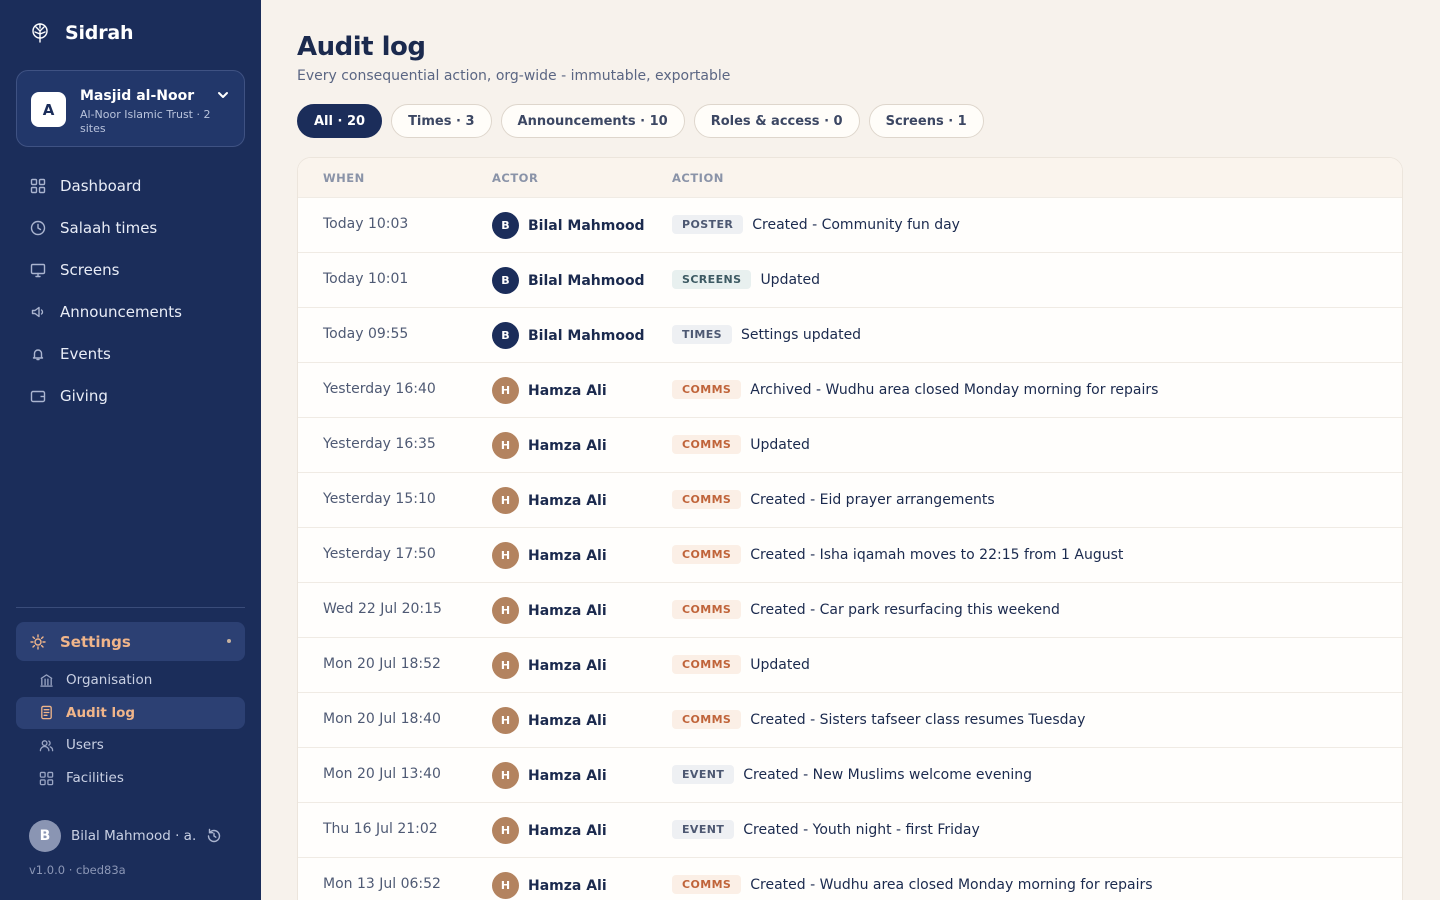 This screenshot has width=1440, height=900. Describe the element at coordinates (214, 836) in the screenshot. I see `refresh-icon` at that location.